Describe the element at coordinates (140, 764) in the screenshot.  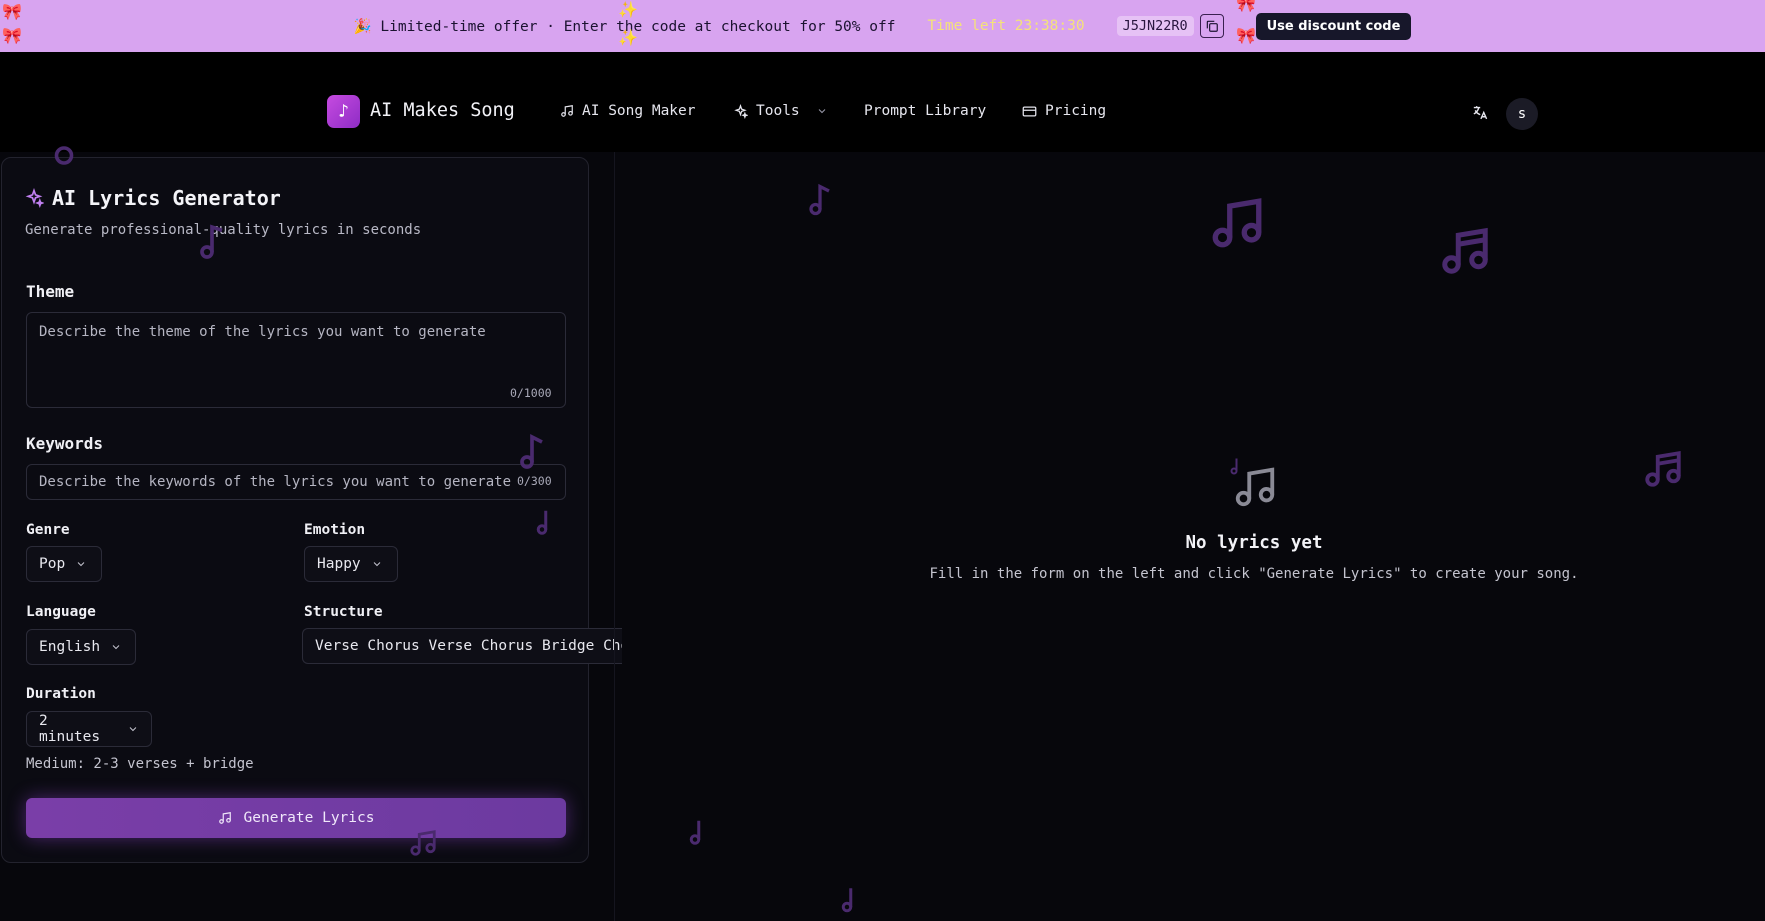
I see `duration-hint: Medium: 2-3 verses + bridge` at that location.